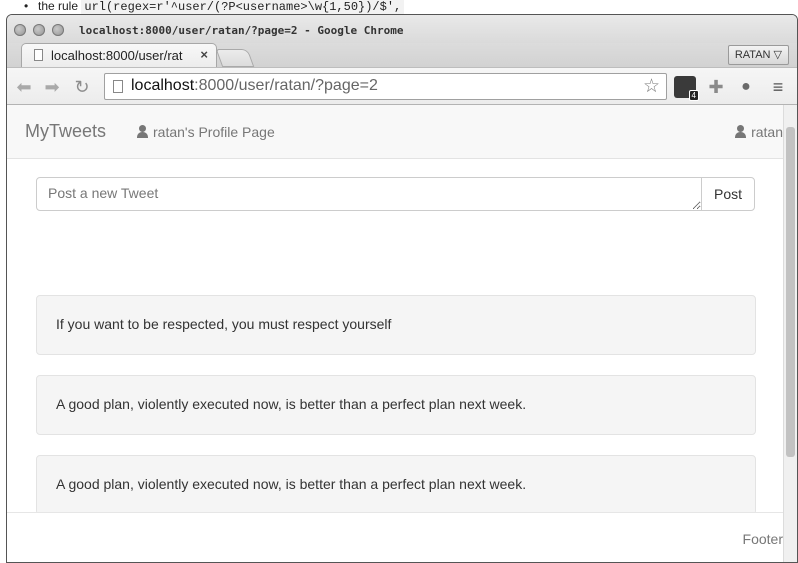 The height and width of the screenshot is (563, 798). Describe the element at coordinates (369, 194) in the screenshot. I see `tweet-input` at that location.